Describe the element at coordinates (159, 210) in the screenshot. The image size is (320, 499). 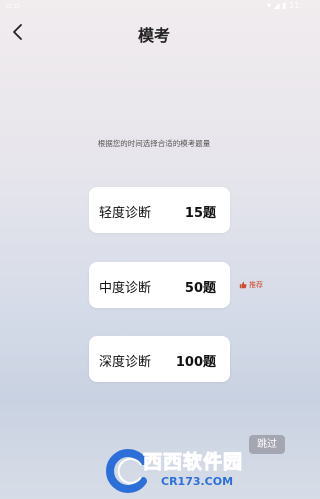
I see `option-light-diagnosis: 轻度诊断 15题` at that location.